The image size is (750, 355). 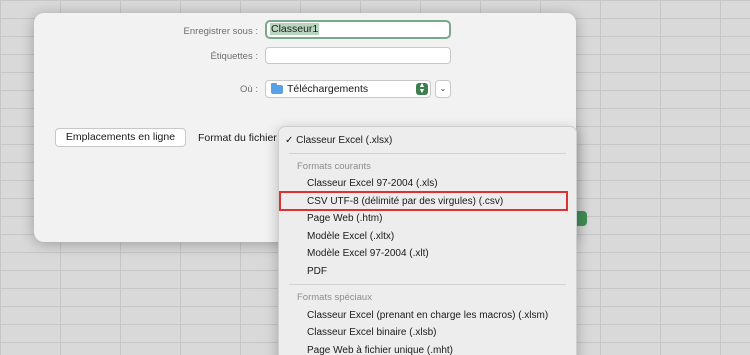 What do you see at coordinates (372, 332) in the screenshot?
I see `menu-item-xlsb: Classeur Excel binaire (.xlsb)` at bounding box center [372, 332].